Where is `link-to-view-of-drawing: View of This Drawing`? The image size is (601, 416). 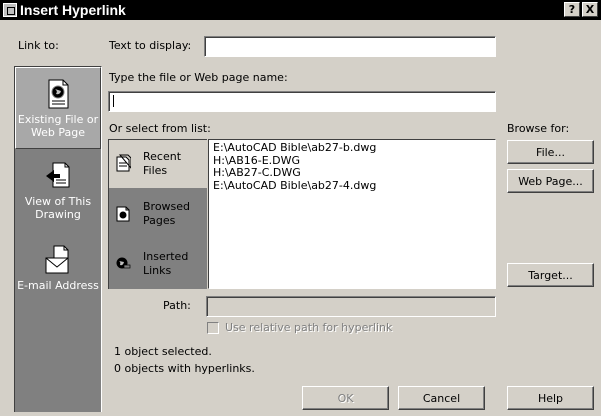 link-to-view-of-drawing: View of This Drawing is located at coordinates (58, 201).